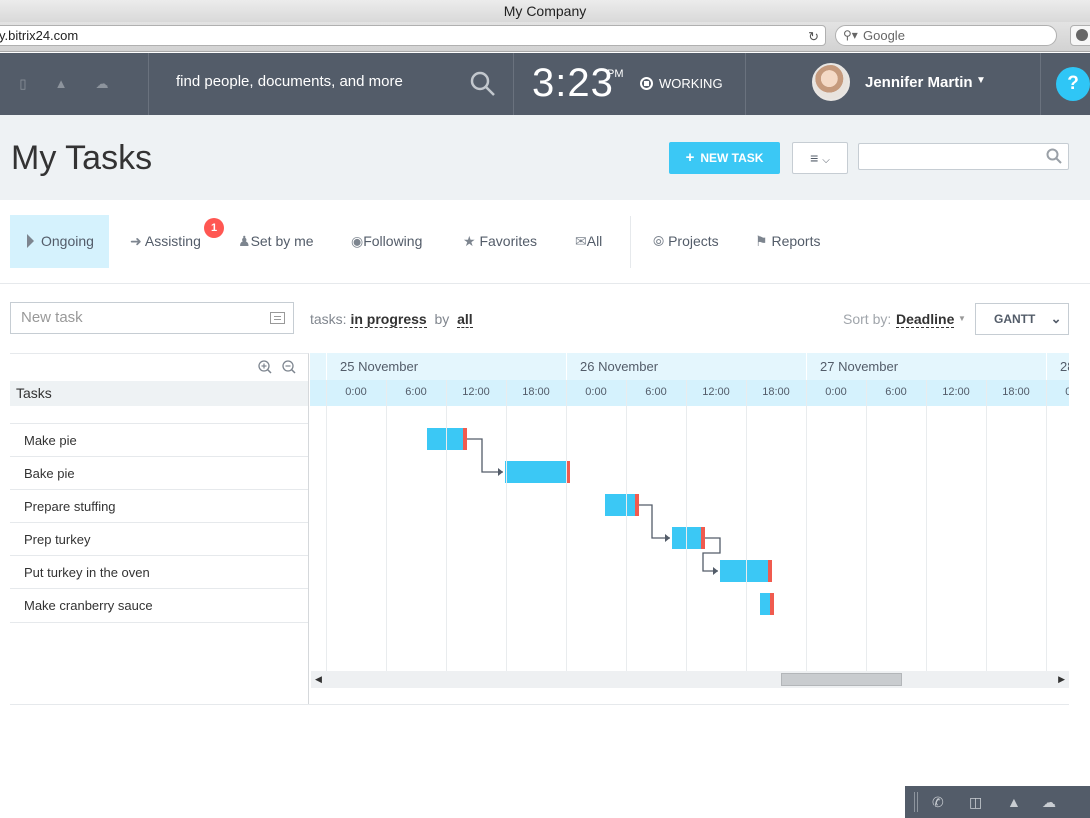 The image size is (1090, 818). What do you see at coordinates (277, 318) in the screenshot?
I see `details-icon` at bounding box center [277, 318].